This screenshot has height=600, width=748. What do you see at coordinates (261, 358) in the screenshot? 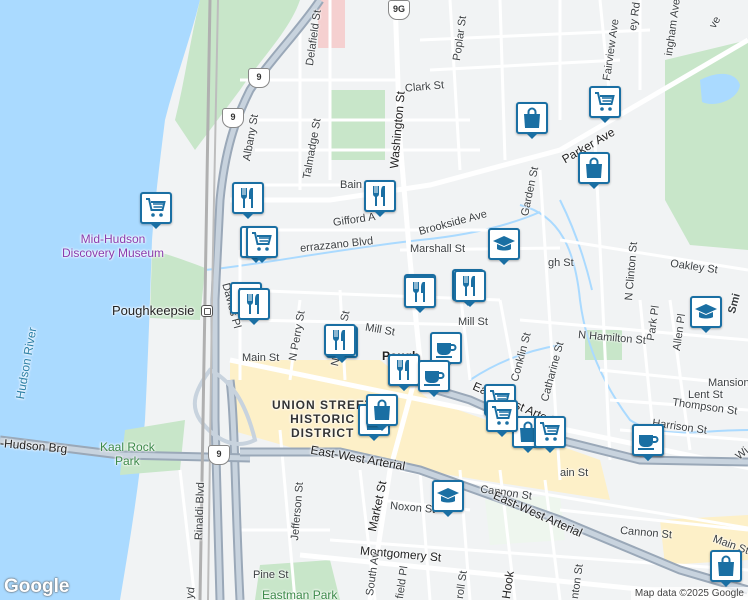
I see `street-label-main: Main St` at bounding box center [261, 358].